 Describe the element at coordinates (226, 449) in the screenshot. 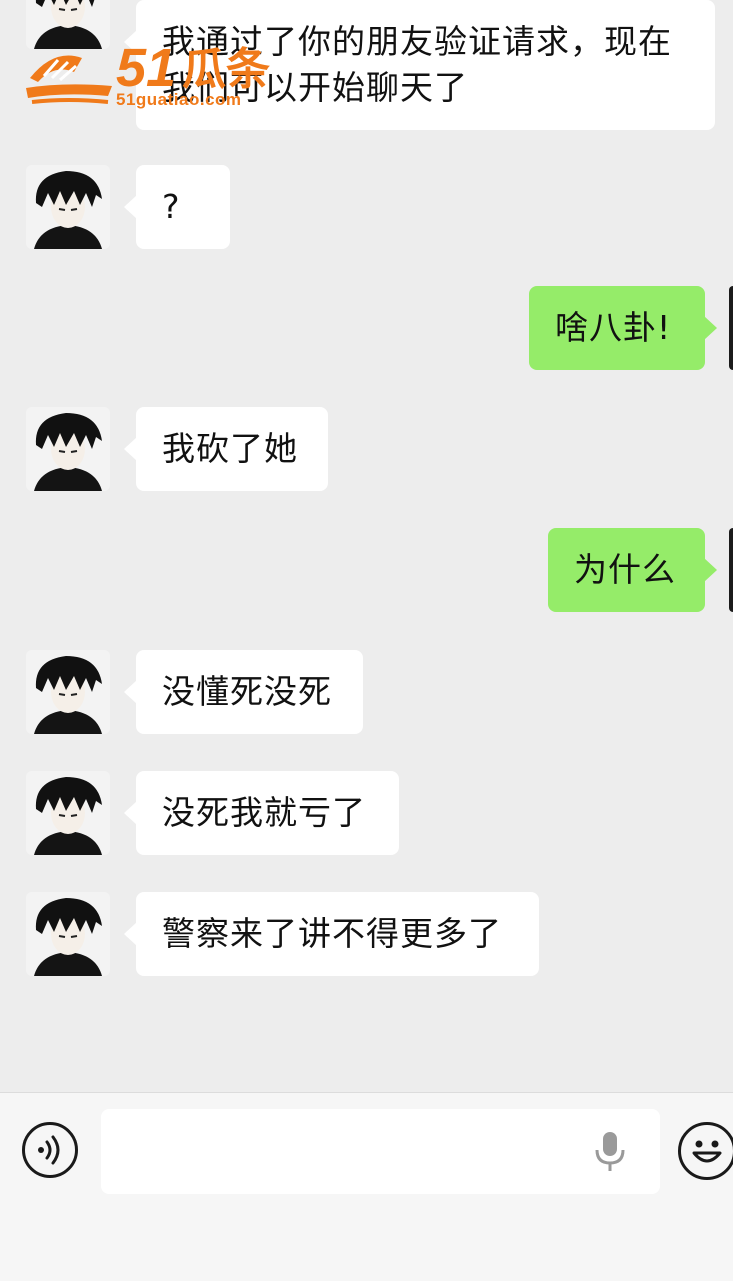

I see `message-bubble-incoming: 我砍了她` at that location.